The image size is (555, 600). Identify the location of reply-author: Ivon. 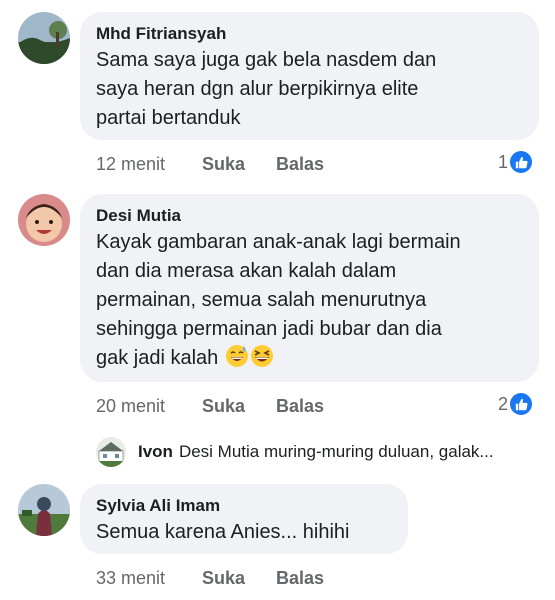
(155, 452).